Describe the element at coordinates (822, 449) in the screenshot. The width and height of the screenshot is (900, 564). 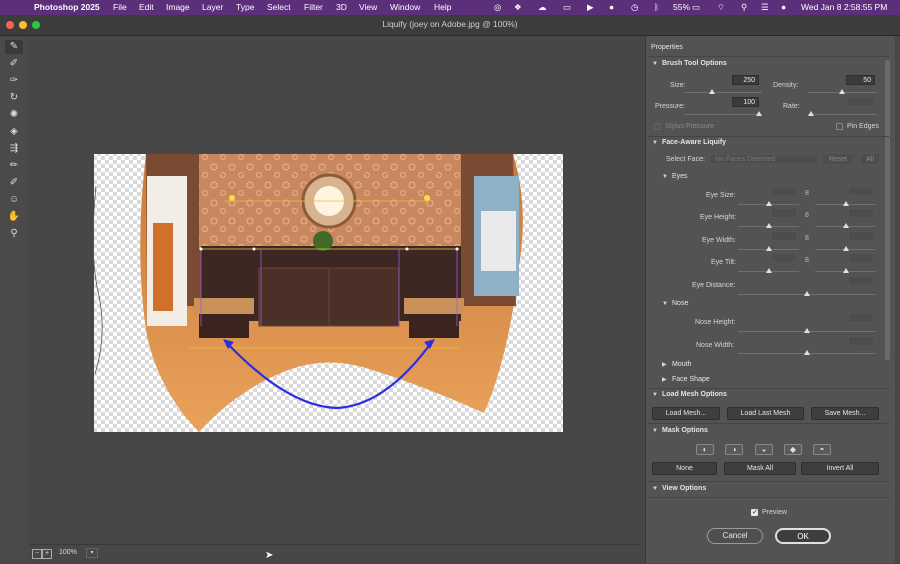
I see `invert-selection-icon: ◓` at that location.